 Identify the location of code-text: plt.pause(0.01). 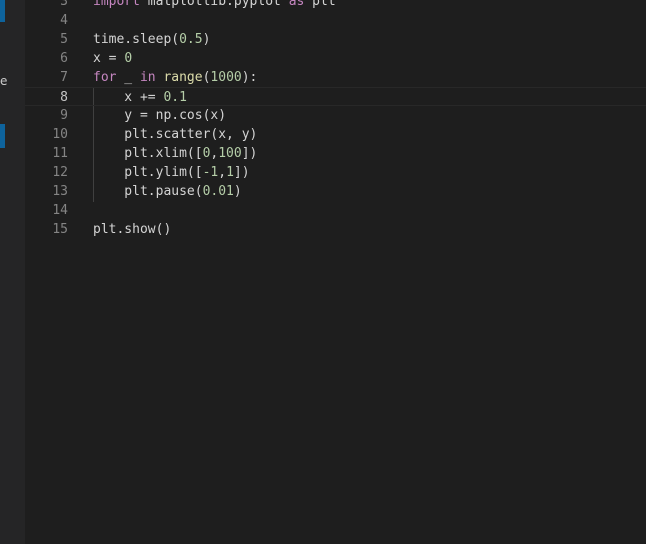
(167, 191).